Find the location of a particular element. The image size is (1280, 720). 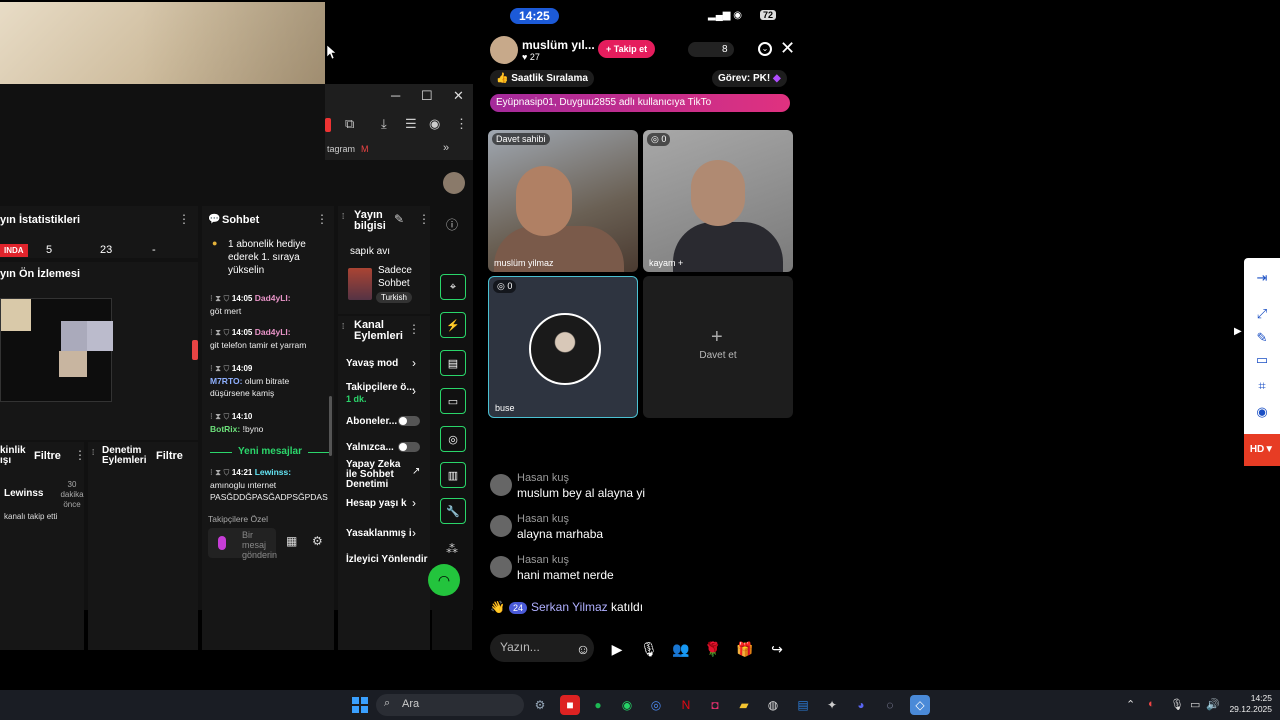

record-icon: ◉ is located at coordinates (1262, 412).